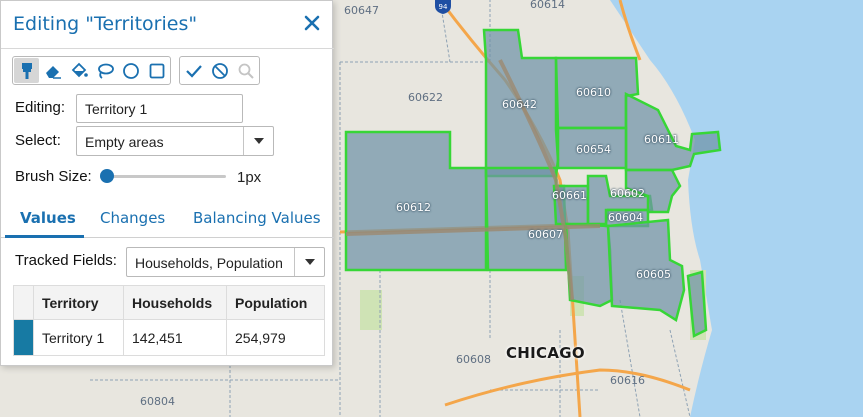 This screenshot has width=863, height=417. I want to click on brush-tool-button, so click(26, 70).